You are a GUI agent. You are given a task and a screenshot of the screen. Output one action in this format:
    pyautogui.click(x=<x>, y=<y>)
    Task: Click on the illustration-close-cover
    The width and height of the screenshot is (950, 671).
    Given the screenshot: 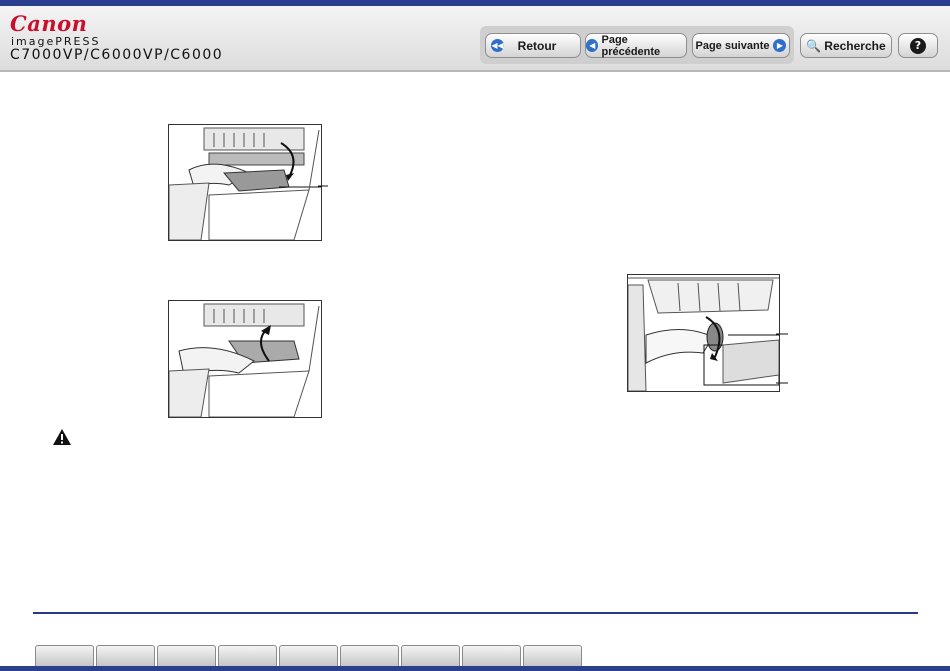 What is the action you would take?
    pyautogui.click(x=245, y=359)
    